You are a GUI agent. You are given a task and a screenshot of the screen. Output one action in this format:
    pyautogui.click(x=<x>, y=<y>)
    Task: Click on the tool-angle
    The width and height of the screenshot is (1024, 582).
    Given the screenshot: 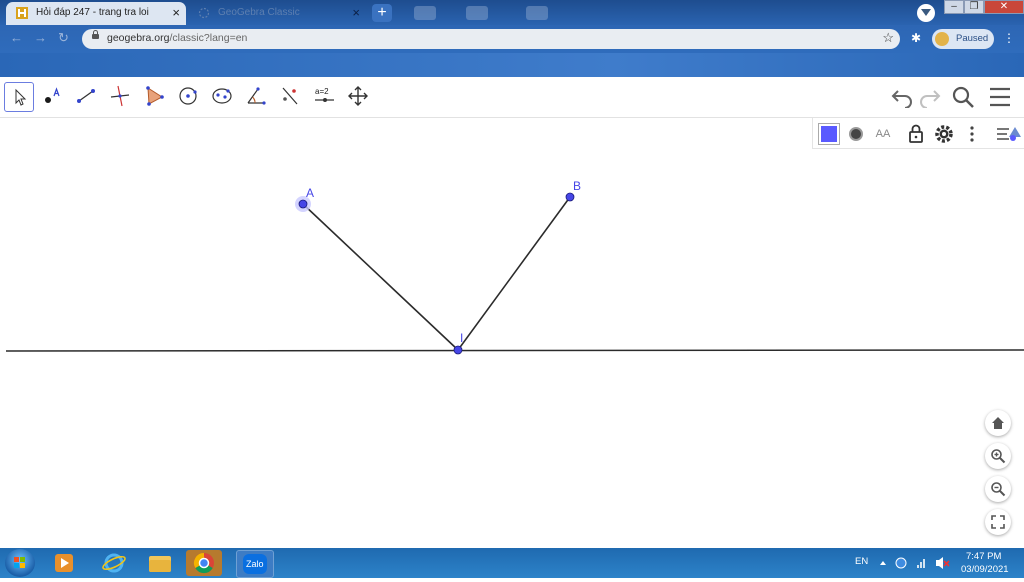 What is the action you would take?
    pyautogui.click(x=257, y=97)
    